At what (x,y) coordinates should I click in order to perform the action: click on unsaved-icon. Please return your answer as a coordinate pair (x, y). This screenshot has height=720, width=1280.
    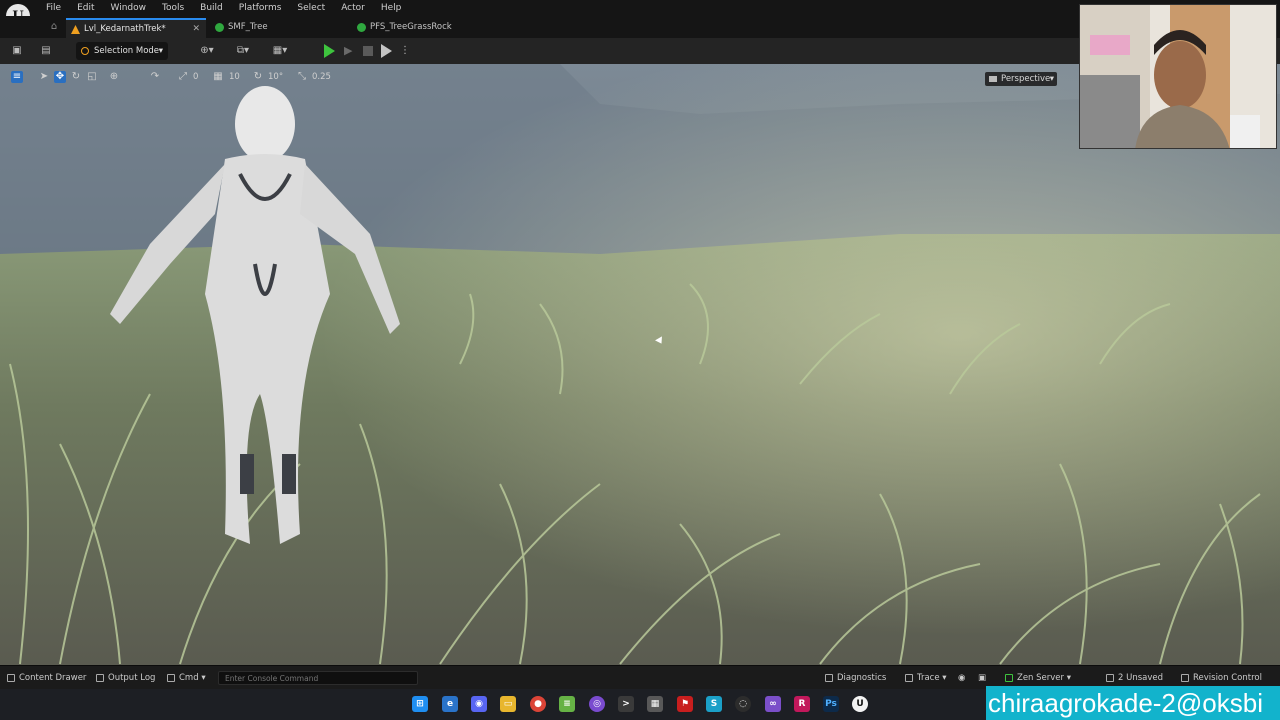
    Looking at the image, I should click on (1110, 678).